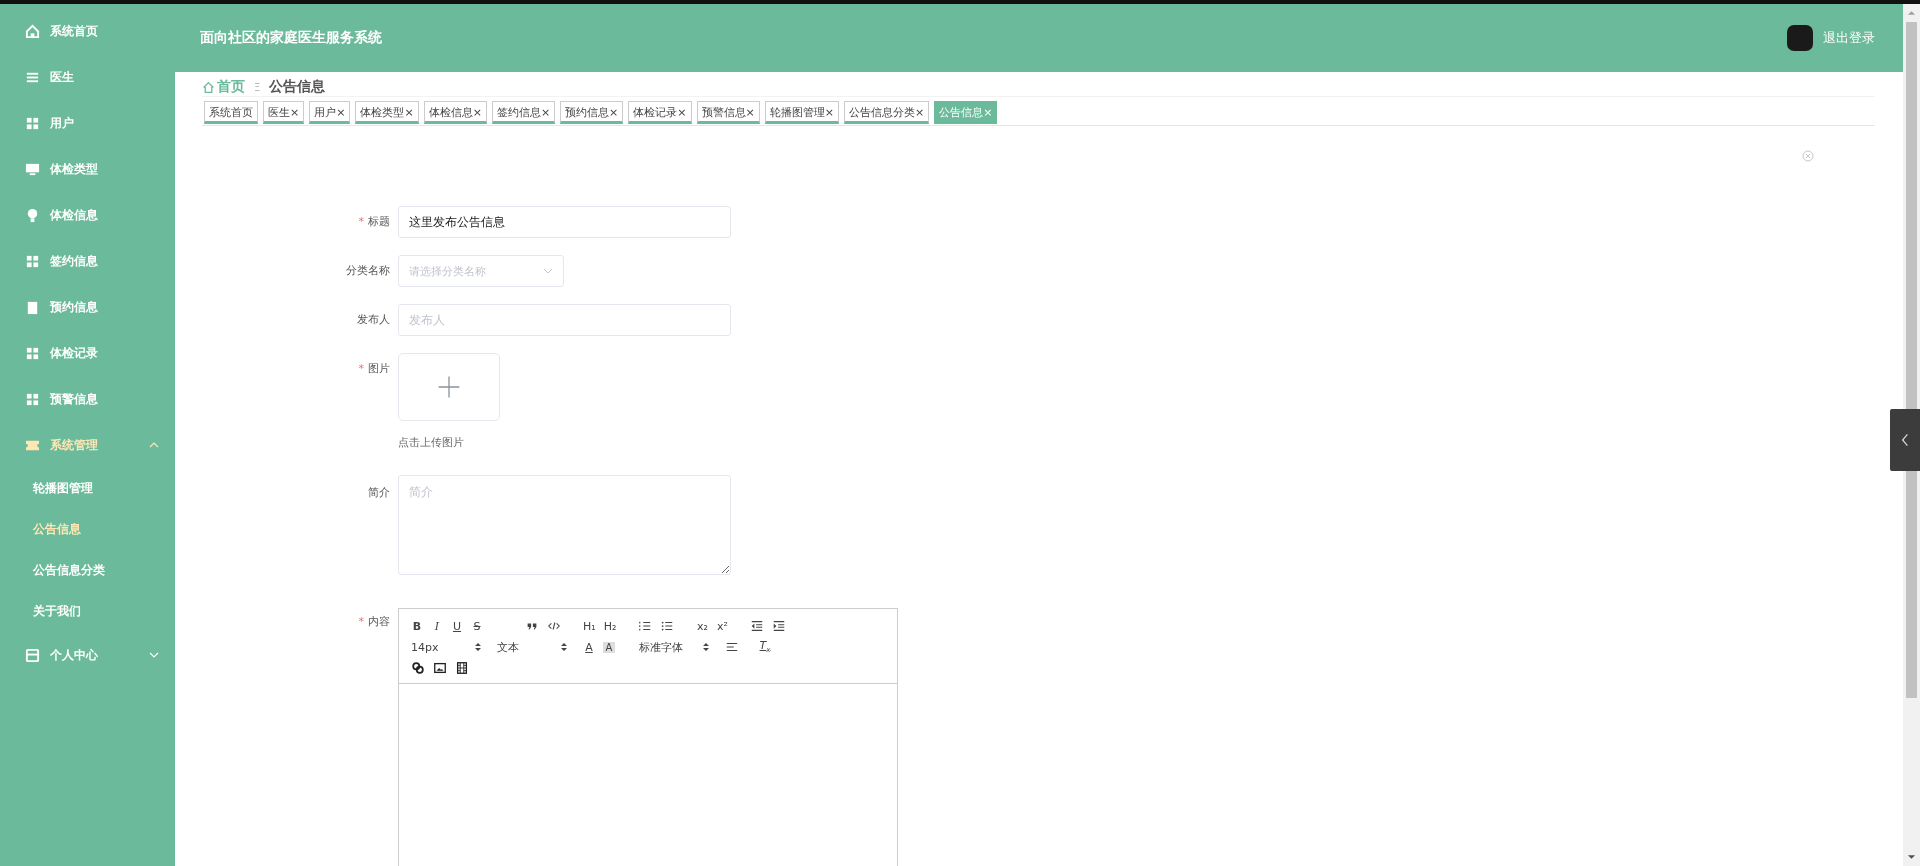  Describe the element at coordinates (674, 647) in the screenshot. I see `toolbar-dropdown: 标准字体` at that location.